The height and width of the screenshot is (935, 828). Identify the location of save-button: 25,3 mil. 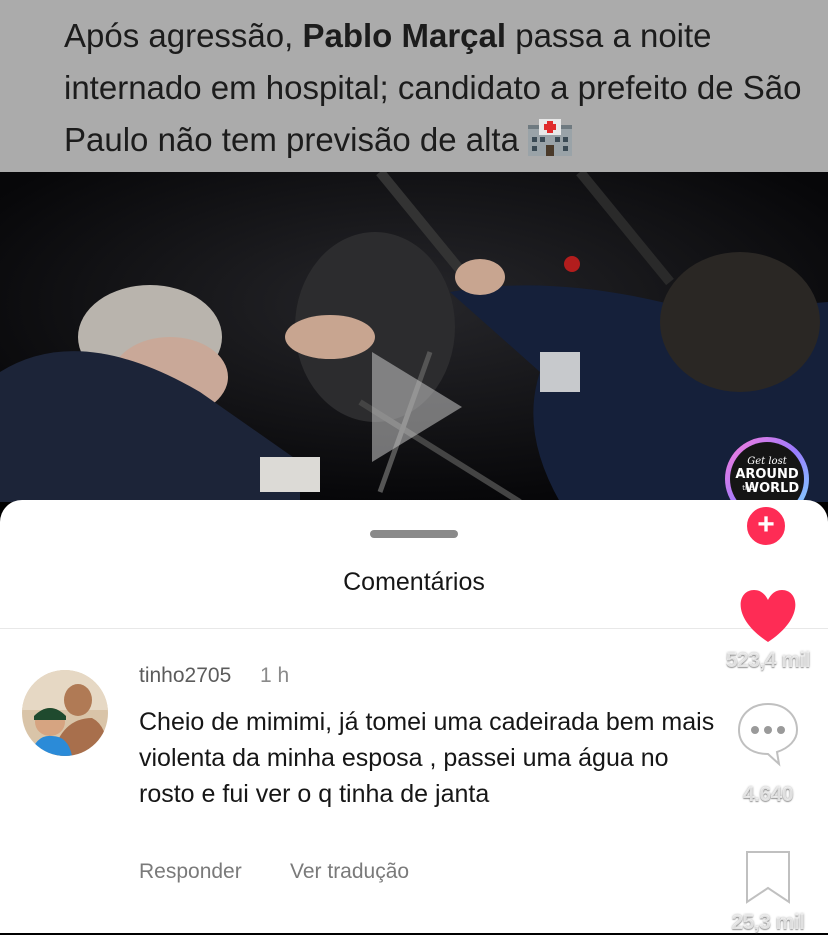
(768, 891).